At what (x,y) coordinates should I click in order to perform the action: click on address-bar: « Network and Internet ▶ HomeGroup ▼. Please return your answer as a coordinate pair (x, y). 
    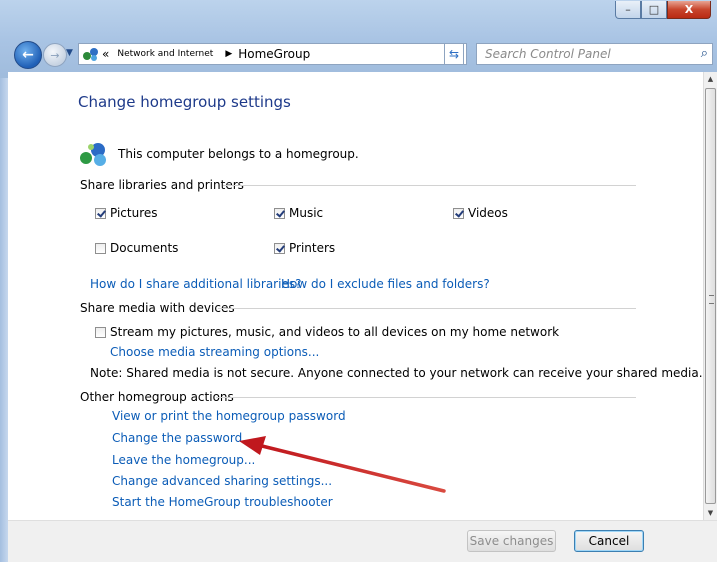
    Looking at the image, I should click on (272, 54).